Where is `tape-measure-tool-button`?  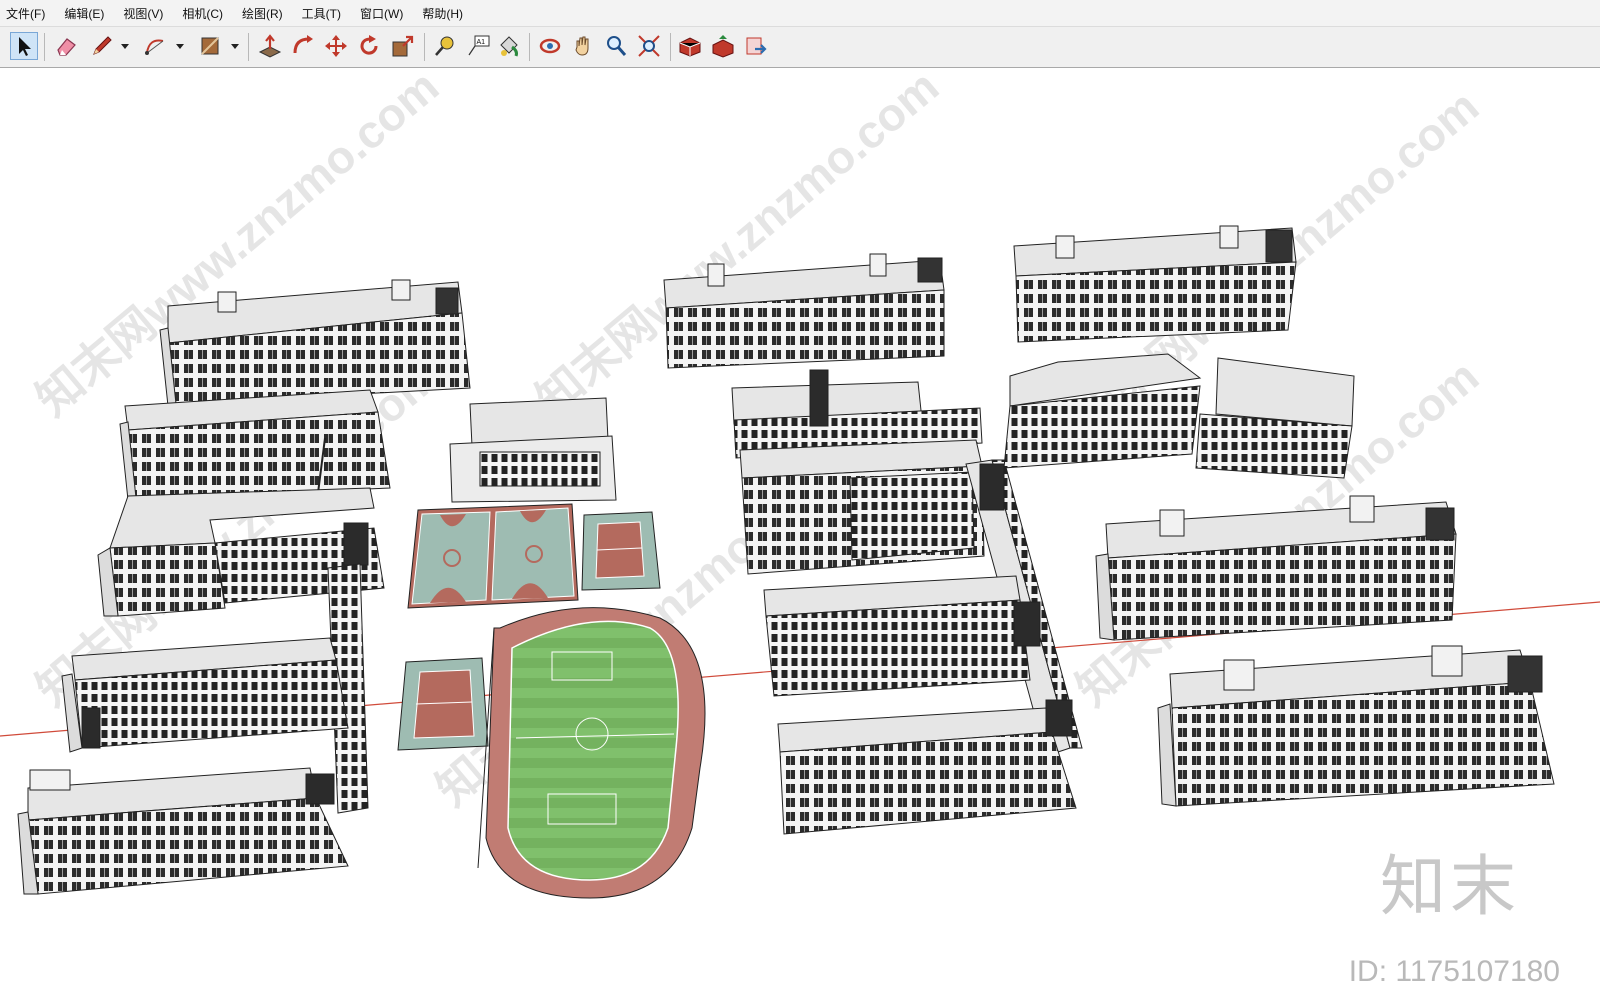
tape-measure-tool-button is located at coordinates (445, 46).